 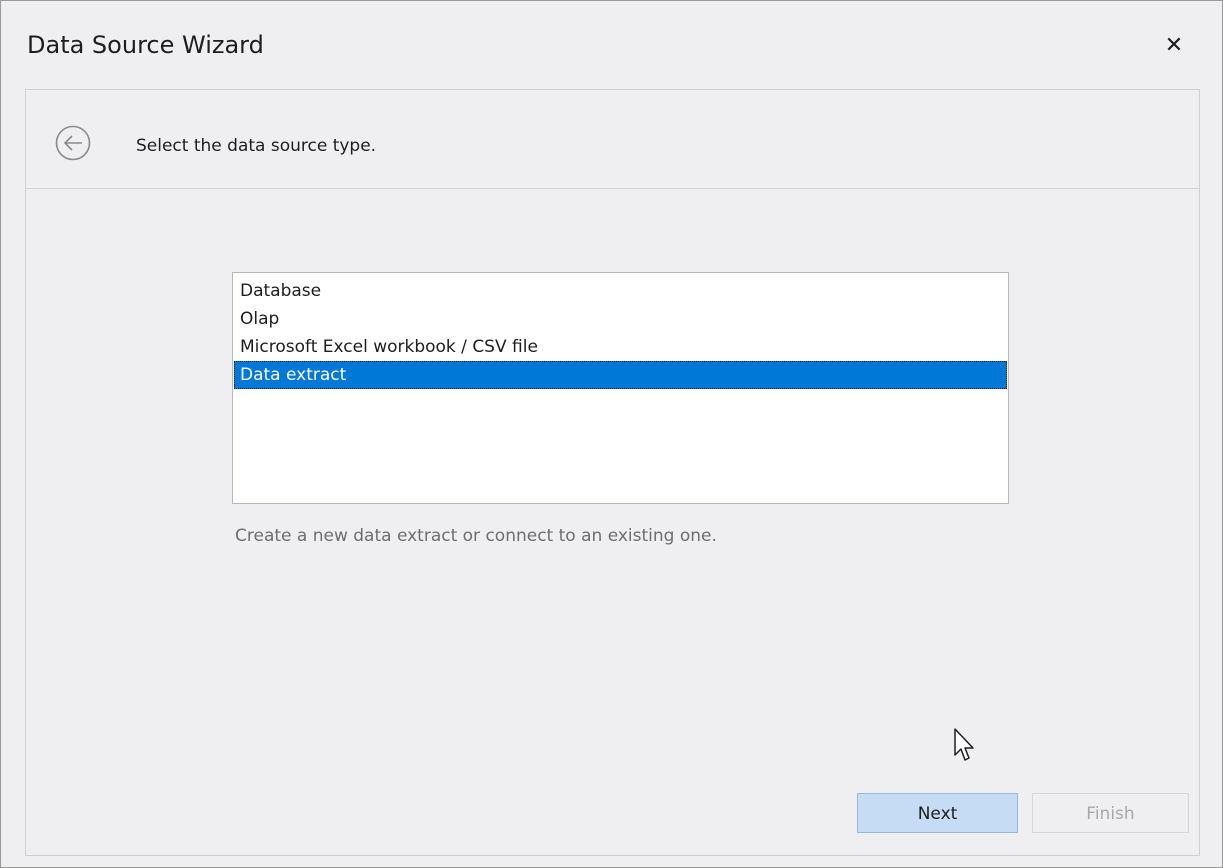 I want to click on list-item-excel-csv: Microsoft Excel workbook / CSV file, so click(x=620, y=347).